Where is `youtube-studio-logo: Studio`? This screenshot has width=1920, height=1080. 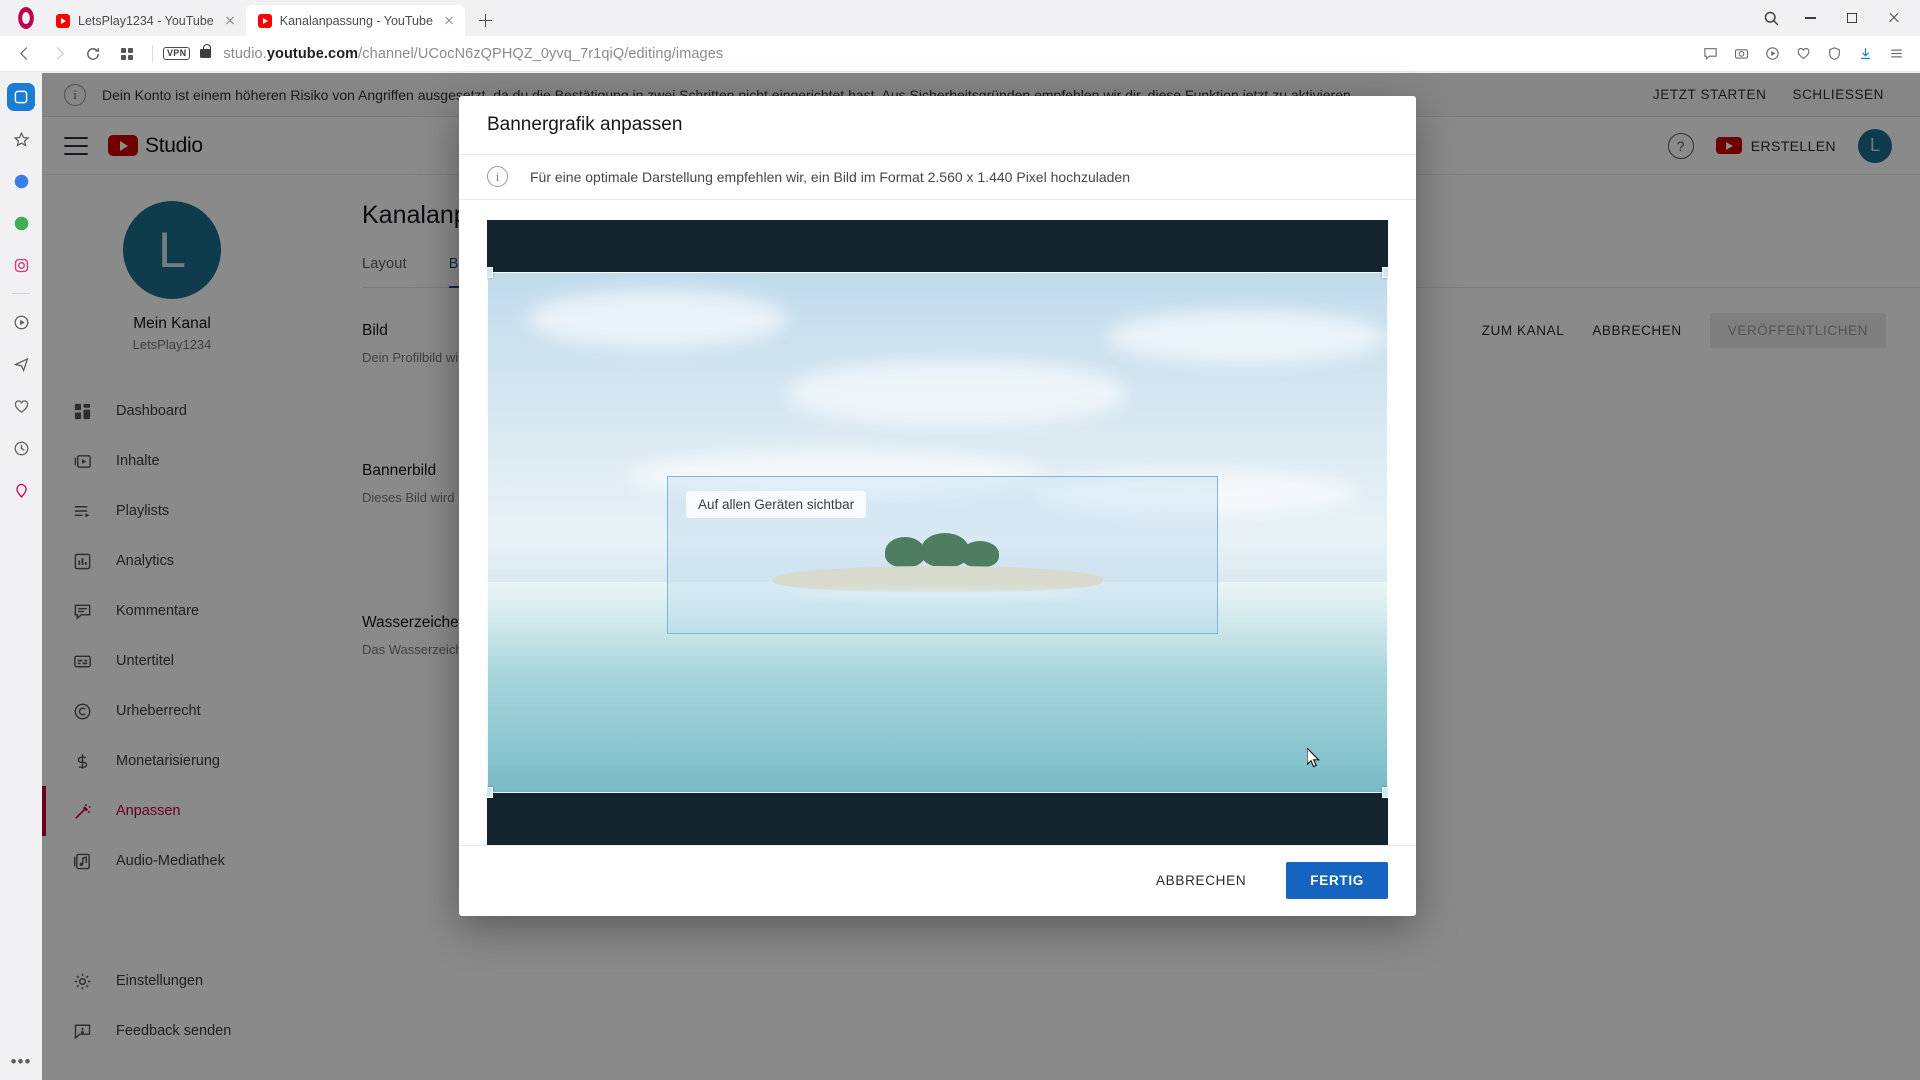 youtube-studio-logo: Studio is located at coordinates (155, 146).